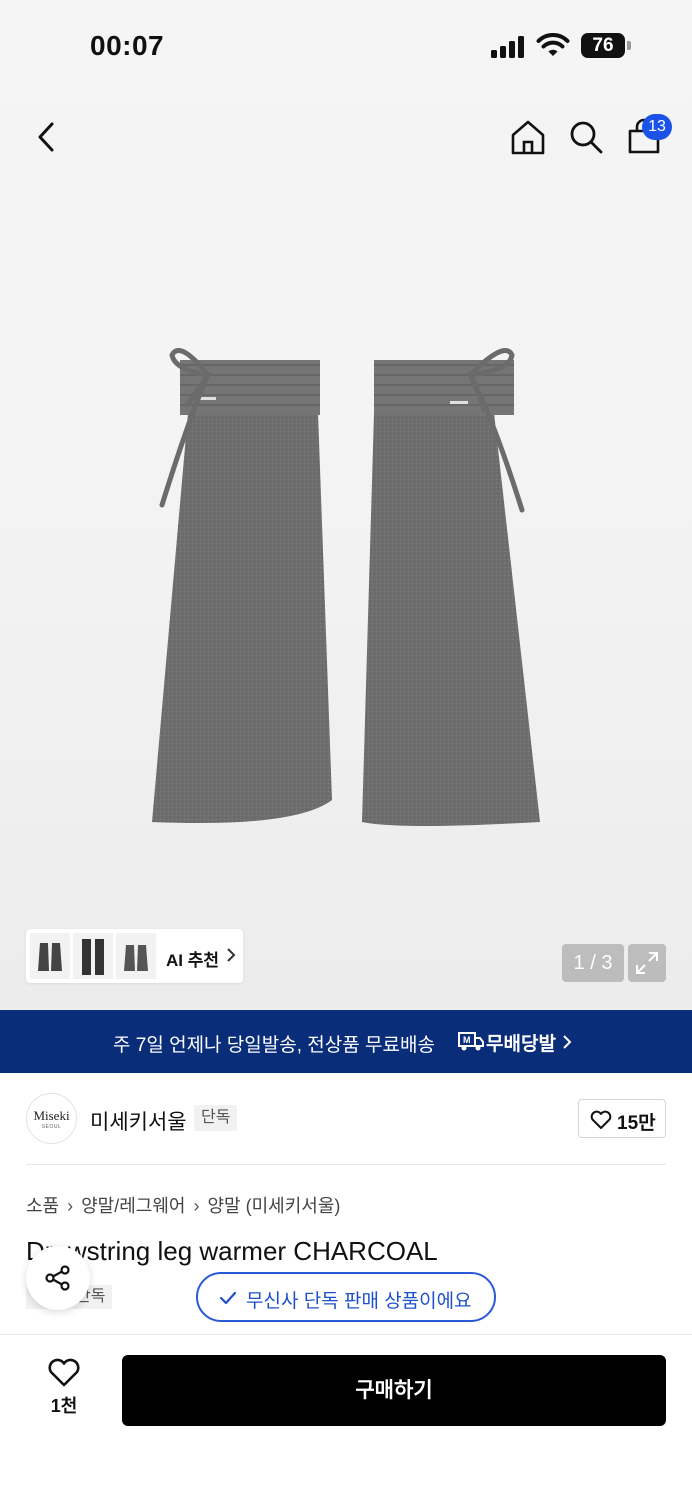  I want to click on status-time: 00:07, so click(127, 45).